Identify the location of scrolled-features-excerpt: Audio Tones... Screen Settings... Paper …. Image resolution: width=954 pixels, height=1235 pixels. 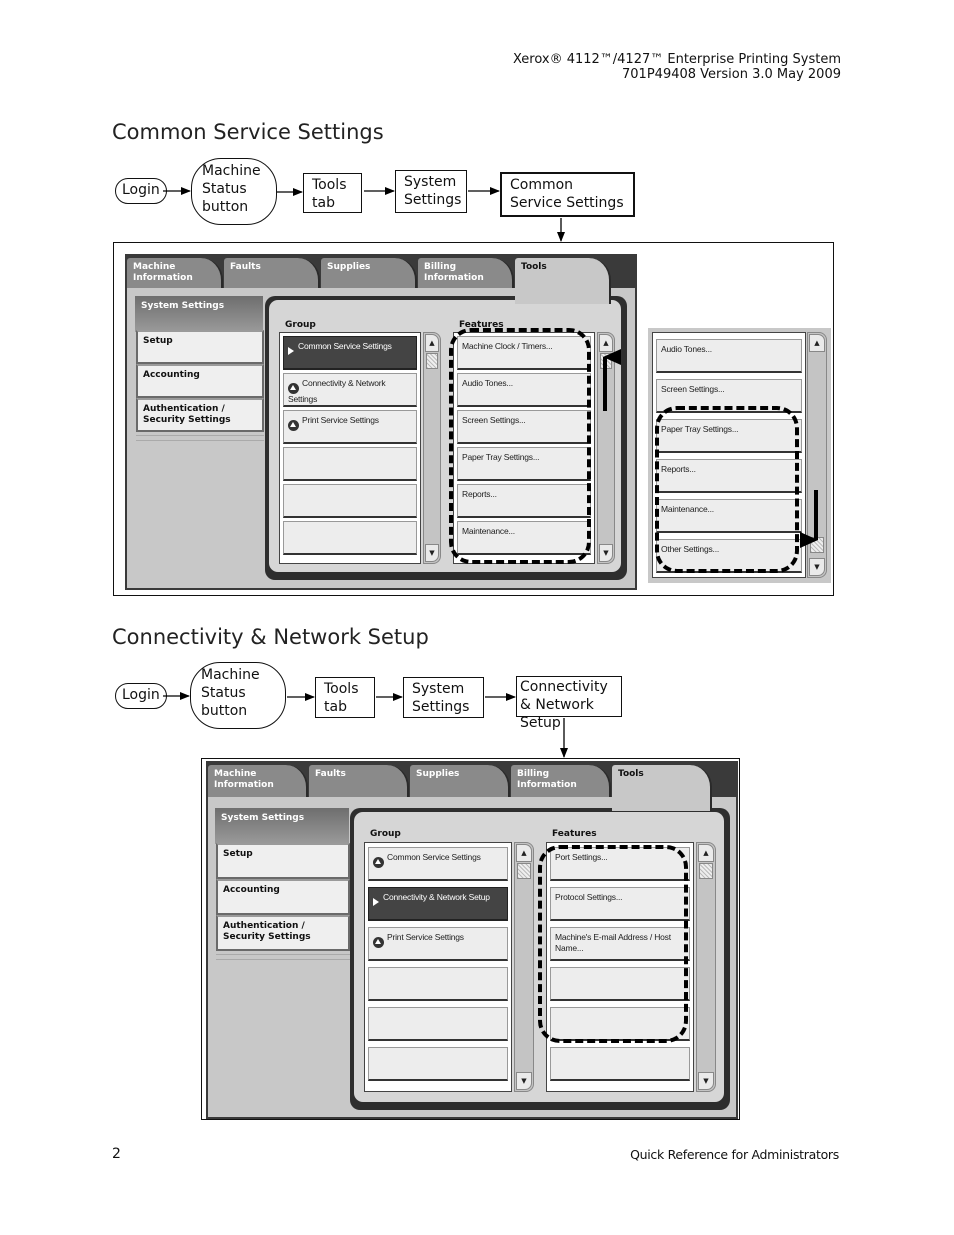
(739, 455).